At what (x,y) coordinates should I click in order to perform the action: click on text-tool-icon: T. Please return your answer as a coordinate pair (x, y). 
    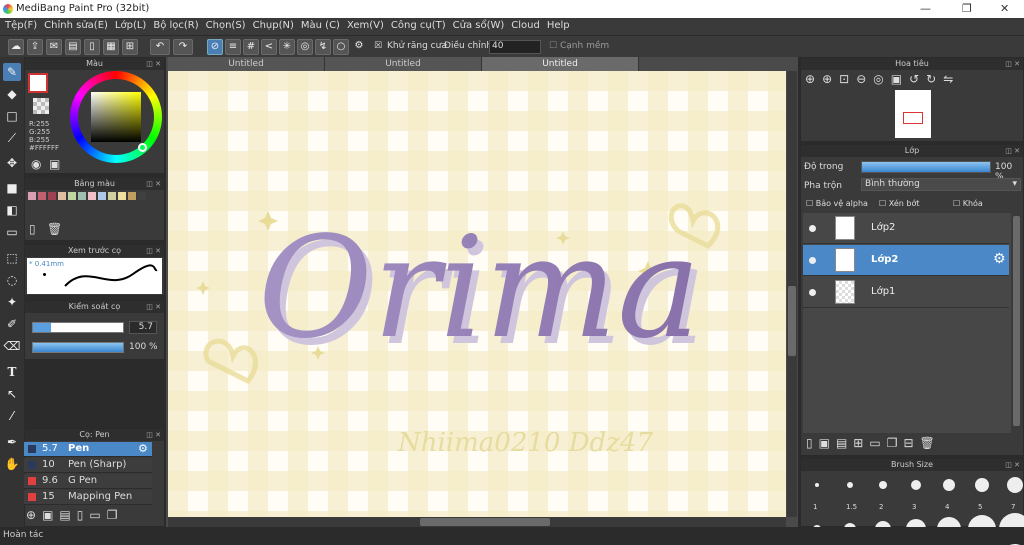
    Looking at the image, I should click on (12, 372).